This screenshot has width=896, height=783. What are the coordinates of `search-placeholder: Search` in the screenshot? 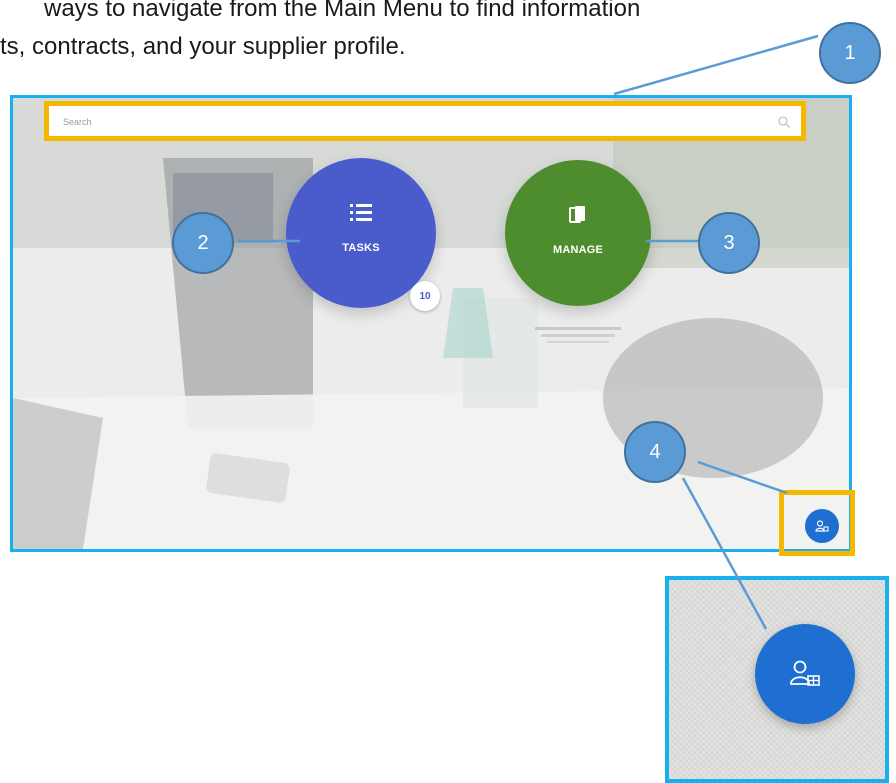 It's located at (77, 122).